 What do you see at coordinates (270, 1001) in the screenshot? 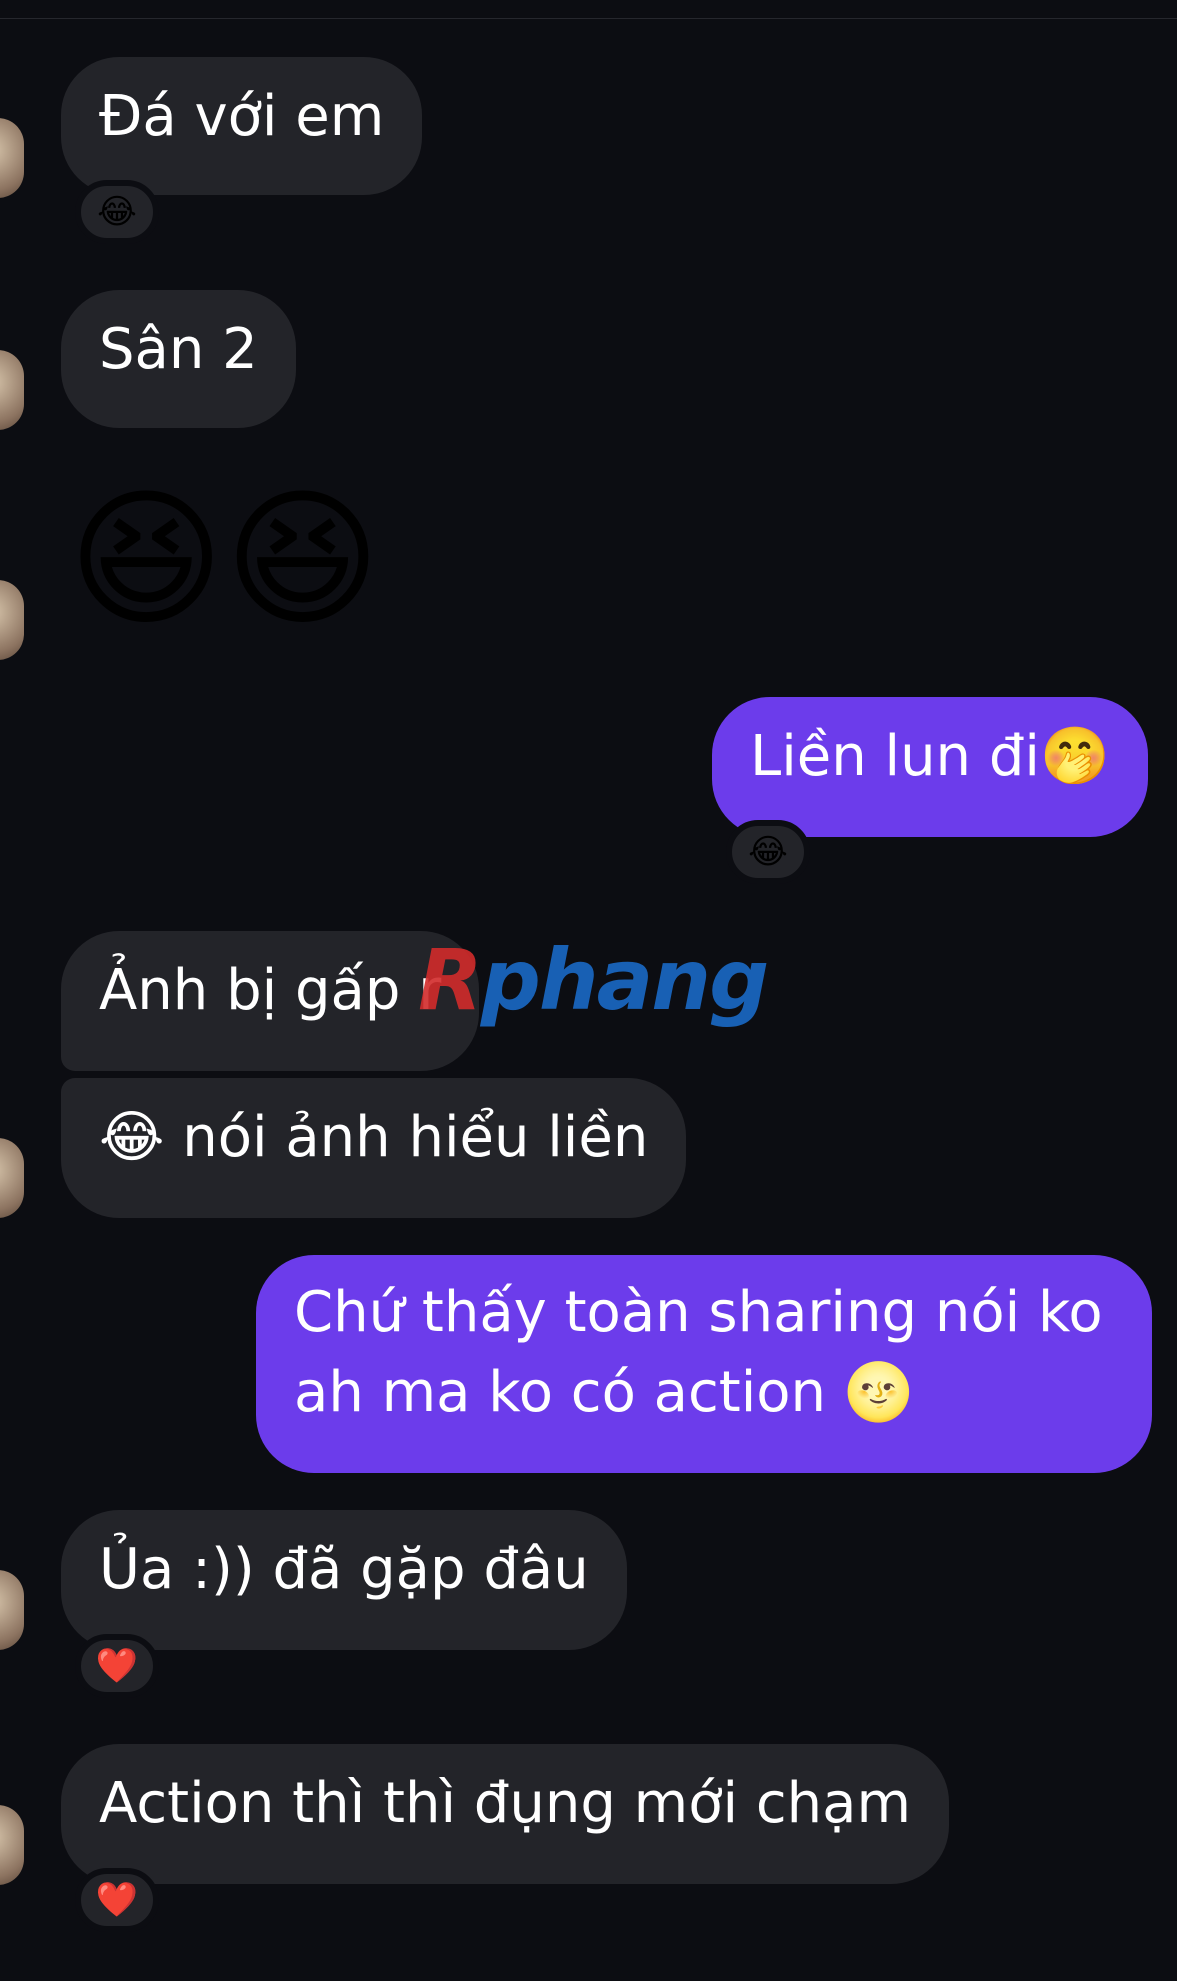
I see `message-bubble-incoming: Ảnh bị gấp r` at bounding box center [270, 1001].